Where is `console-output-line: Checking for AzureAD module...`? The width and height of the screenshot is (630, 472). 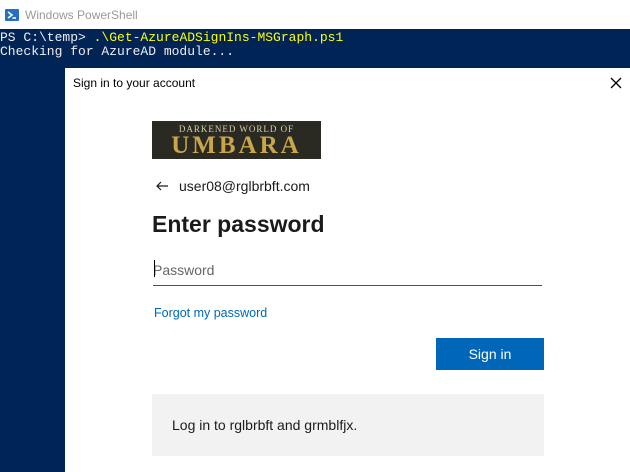
console-output-line: Checking for AzureAD module... is located at coordinates (117, 51).